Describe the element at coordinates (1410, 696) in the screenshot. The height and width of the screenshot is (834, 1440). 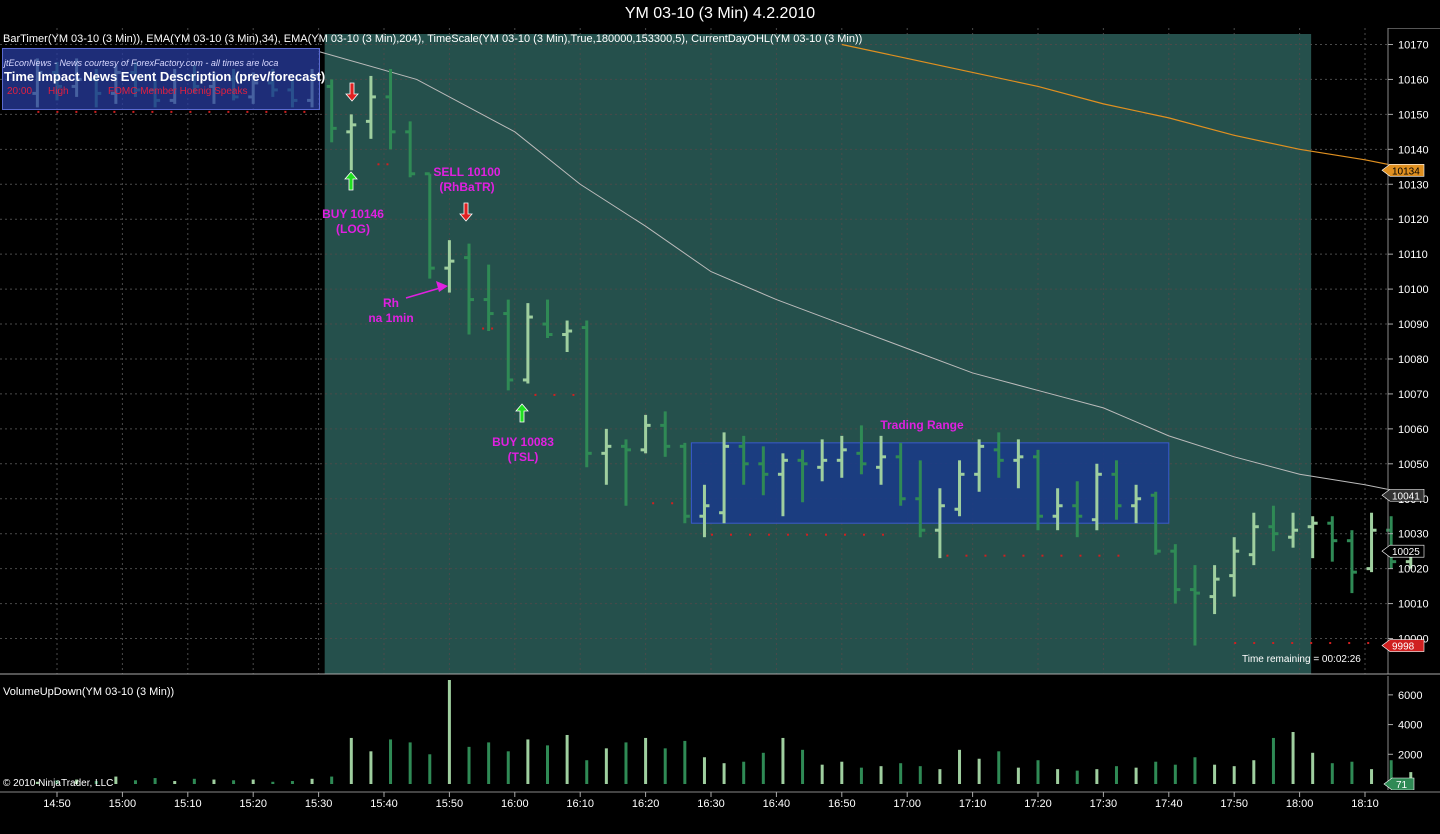
I see `volume-tick-label: 6000` at that location.